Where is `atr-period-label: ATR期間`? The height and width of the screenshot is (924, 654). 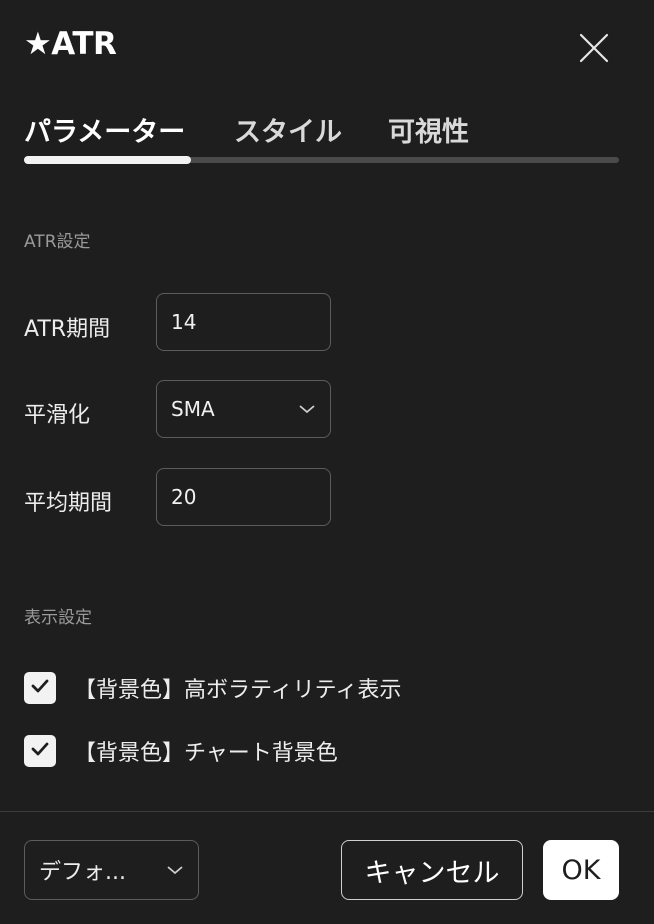
atr-period-label: ATR期間 is located at coordinates (67, 329).